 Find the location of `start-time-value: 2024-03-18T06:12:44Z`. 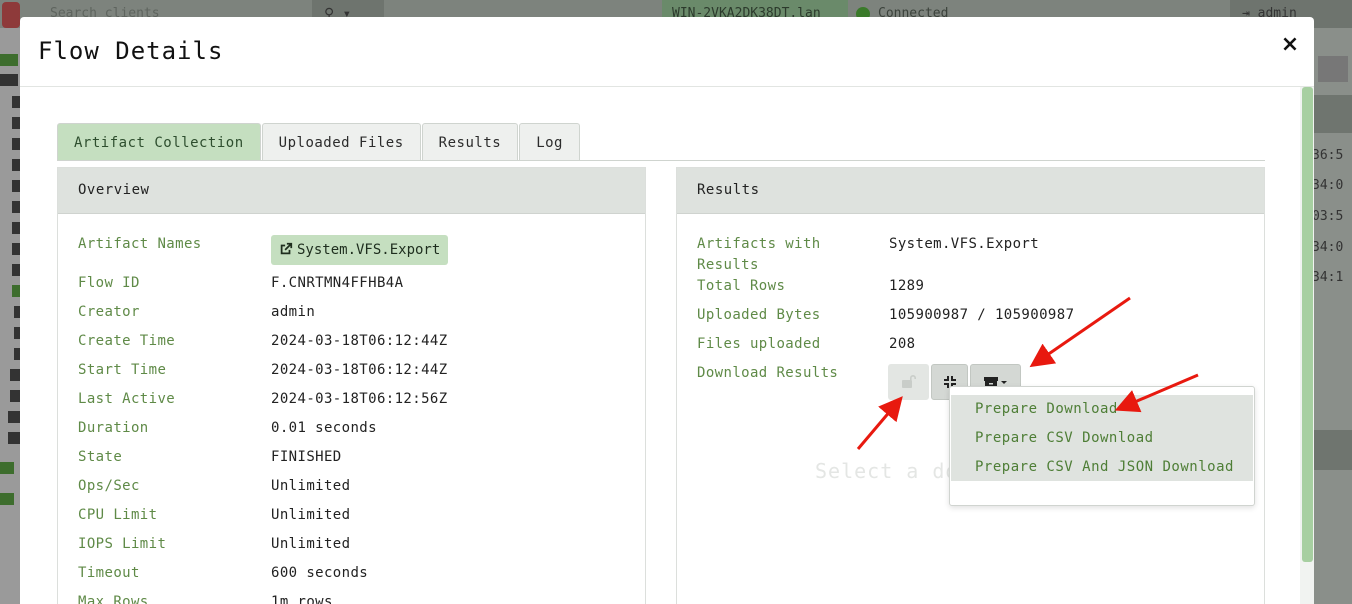

start-time-value: 2024-03-18T06:12:44Z is located at coordinates (359, 370).